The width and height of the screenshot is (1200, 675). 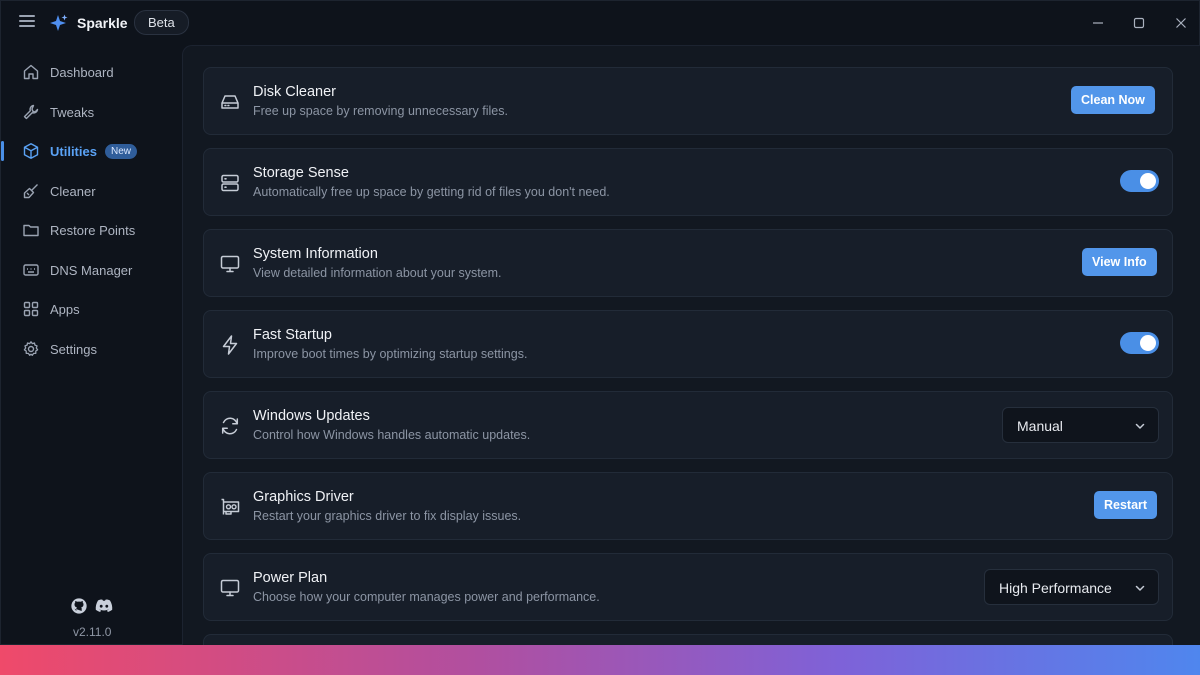 I want to click on sidebar-item-cleaner: Cleaner, so click(x=91, y=191).